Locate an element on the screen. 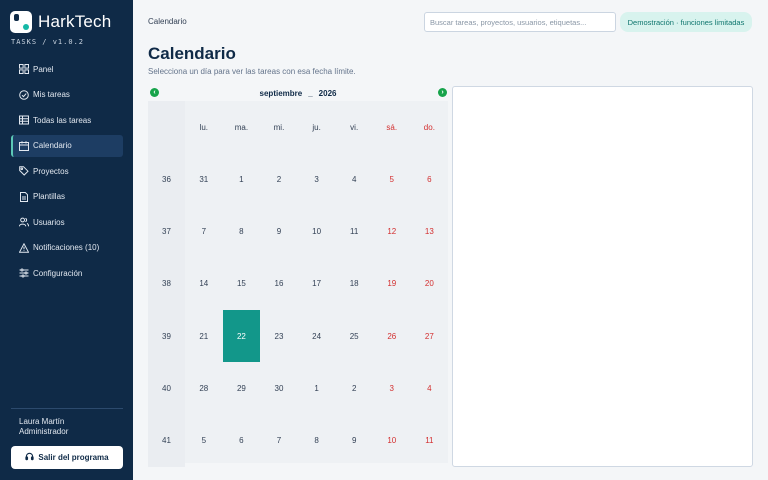 The height and width of the screenshot is (480, 768). weekday-header: ju. is located at coordinates (316, 127).